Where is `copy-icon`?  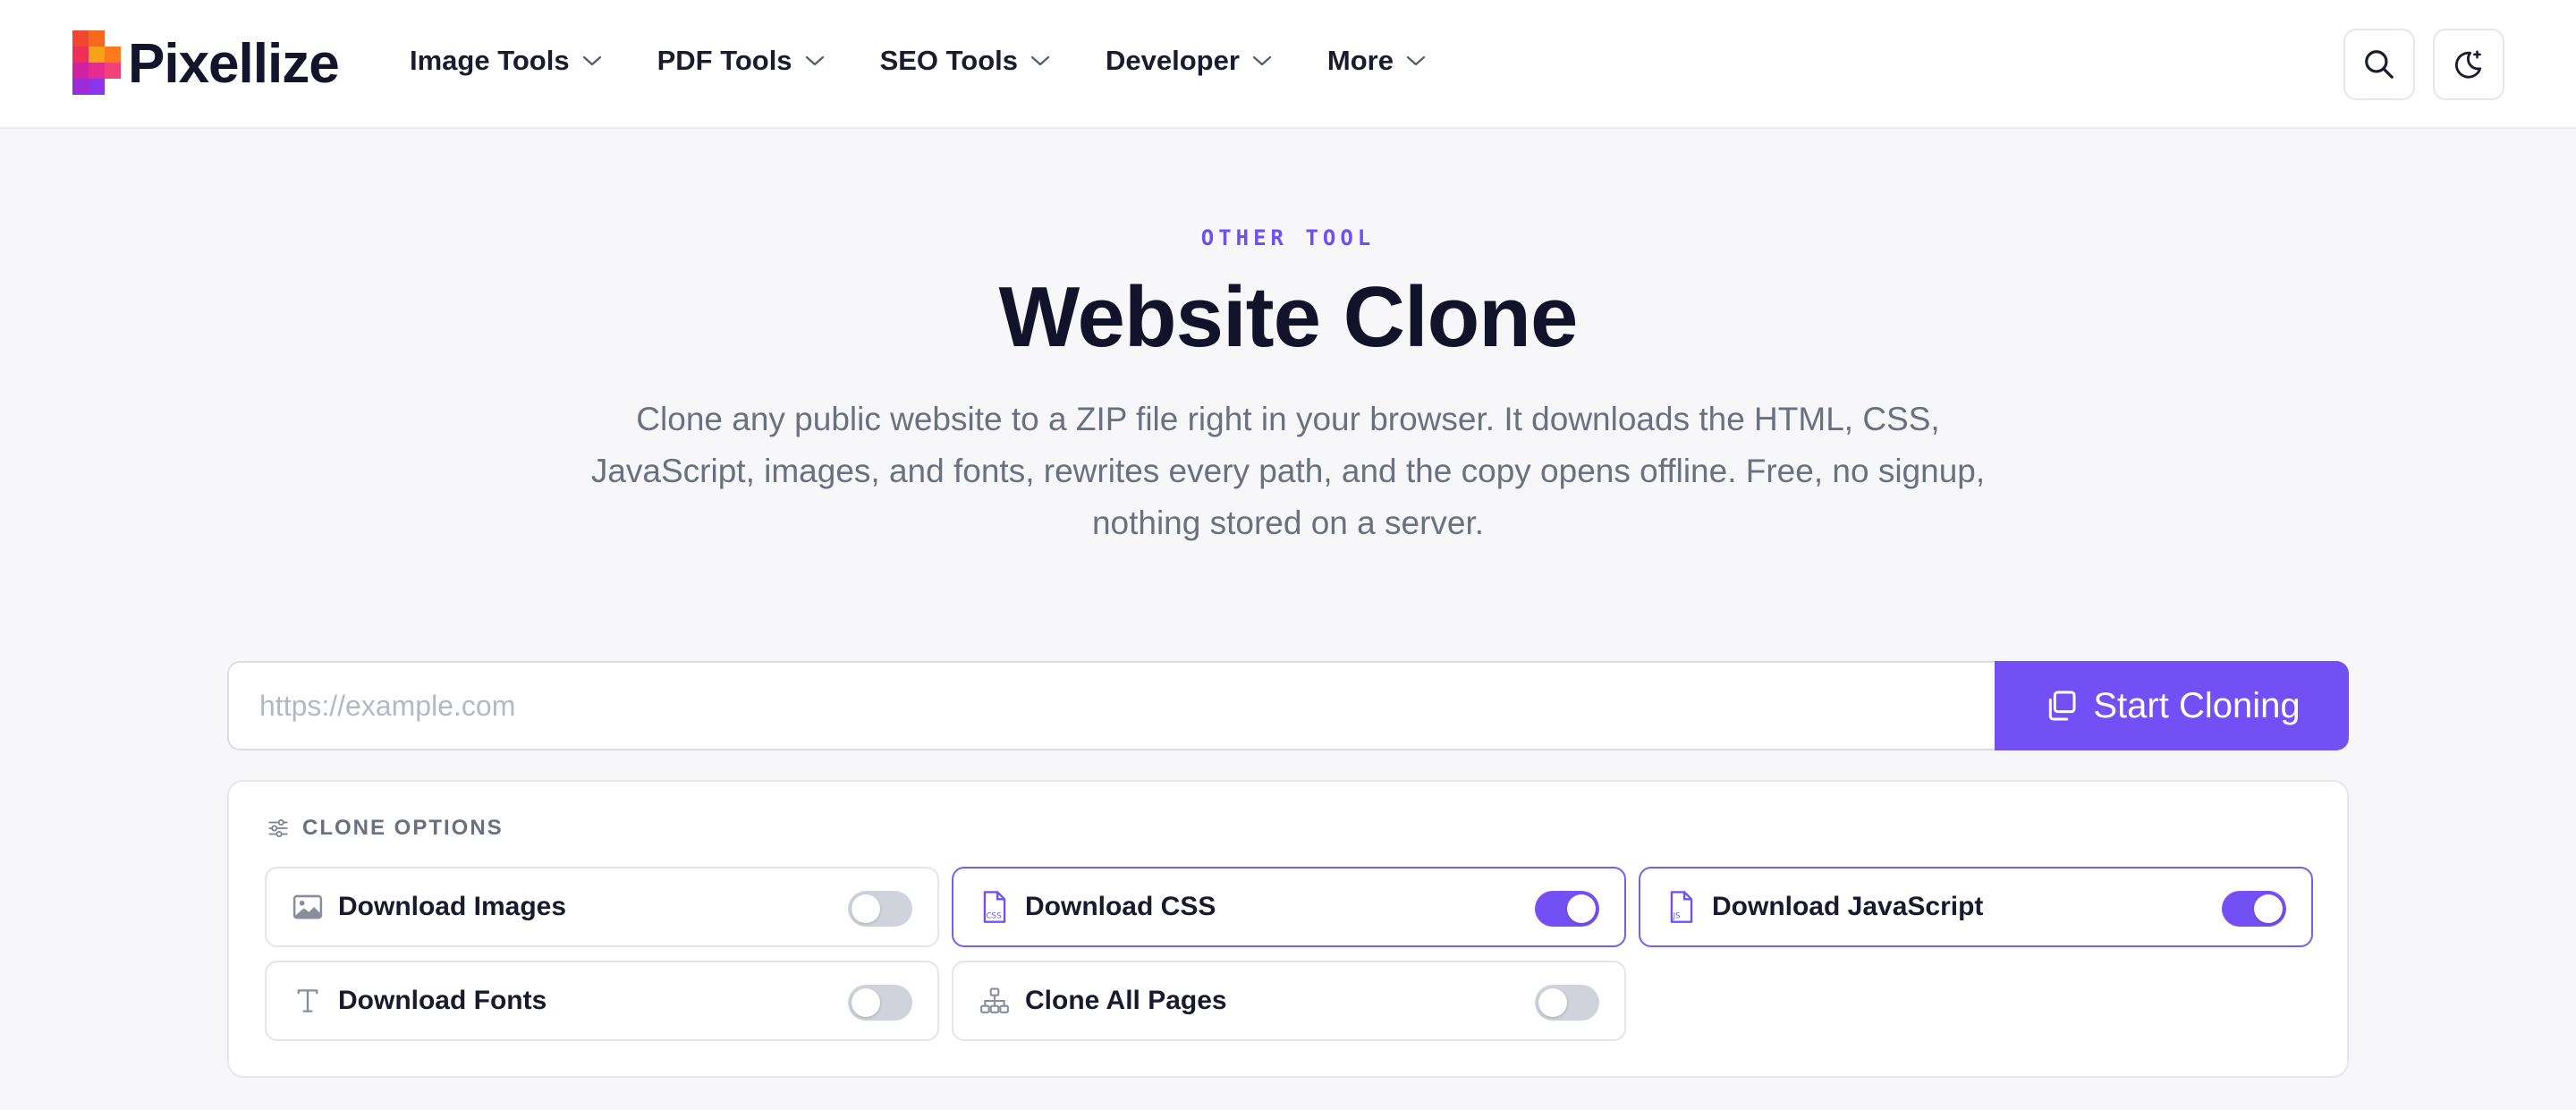 copy-icon is located at coordinates (2062, 706).